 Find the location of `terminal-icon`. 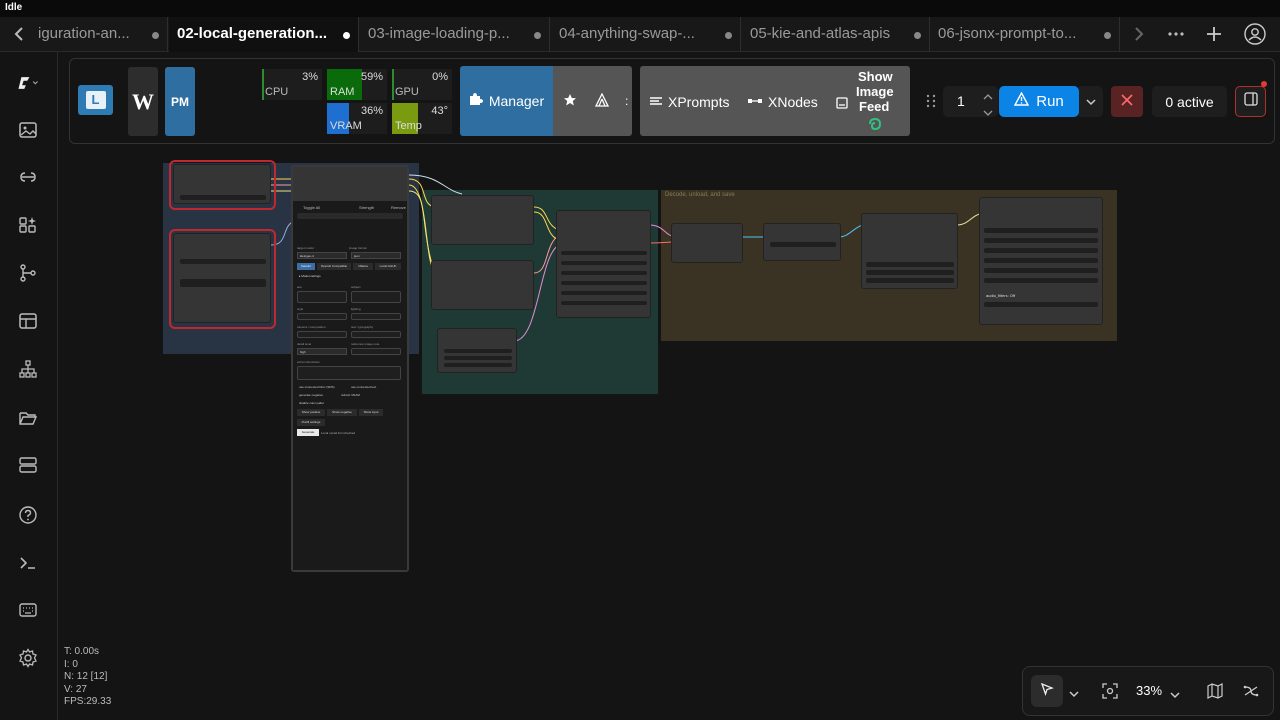

terminal-icon is located at coordinates (28, 563).